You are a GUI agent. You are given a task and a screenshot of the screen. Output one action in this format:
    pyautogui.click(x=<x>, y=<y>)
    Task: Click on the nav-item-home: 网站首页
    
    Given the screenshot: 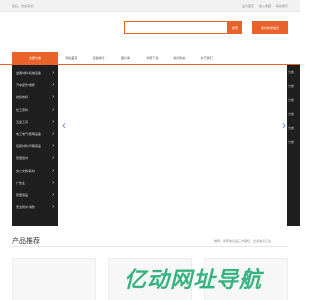 What is the action you would take?
    pyautogui.click(x=71, y=58)
    